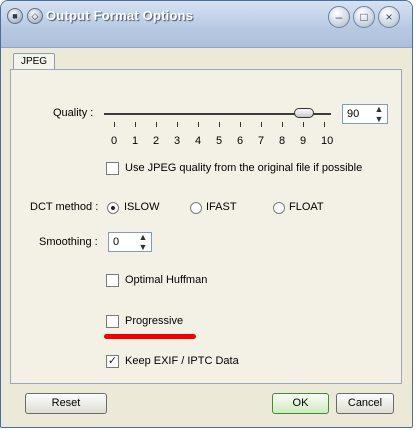 The width and height of the screenshot is (420, 430). What do you see at coordinates (64, 207) in the screenshot?
I see `dct-method-label: DCT method :` at bounding box center [64, 207].